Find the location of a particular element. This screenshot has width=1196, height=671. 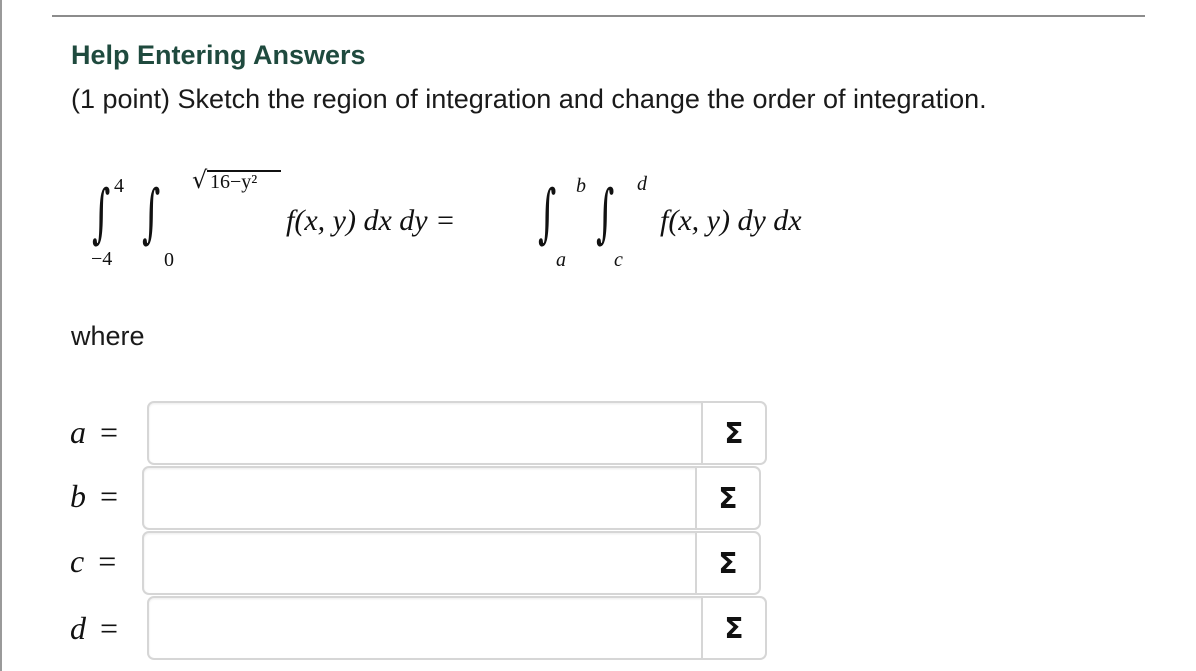

rhs-inner-integral-sign: ∫ is located at coordinates (605, 214).